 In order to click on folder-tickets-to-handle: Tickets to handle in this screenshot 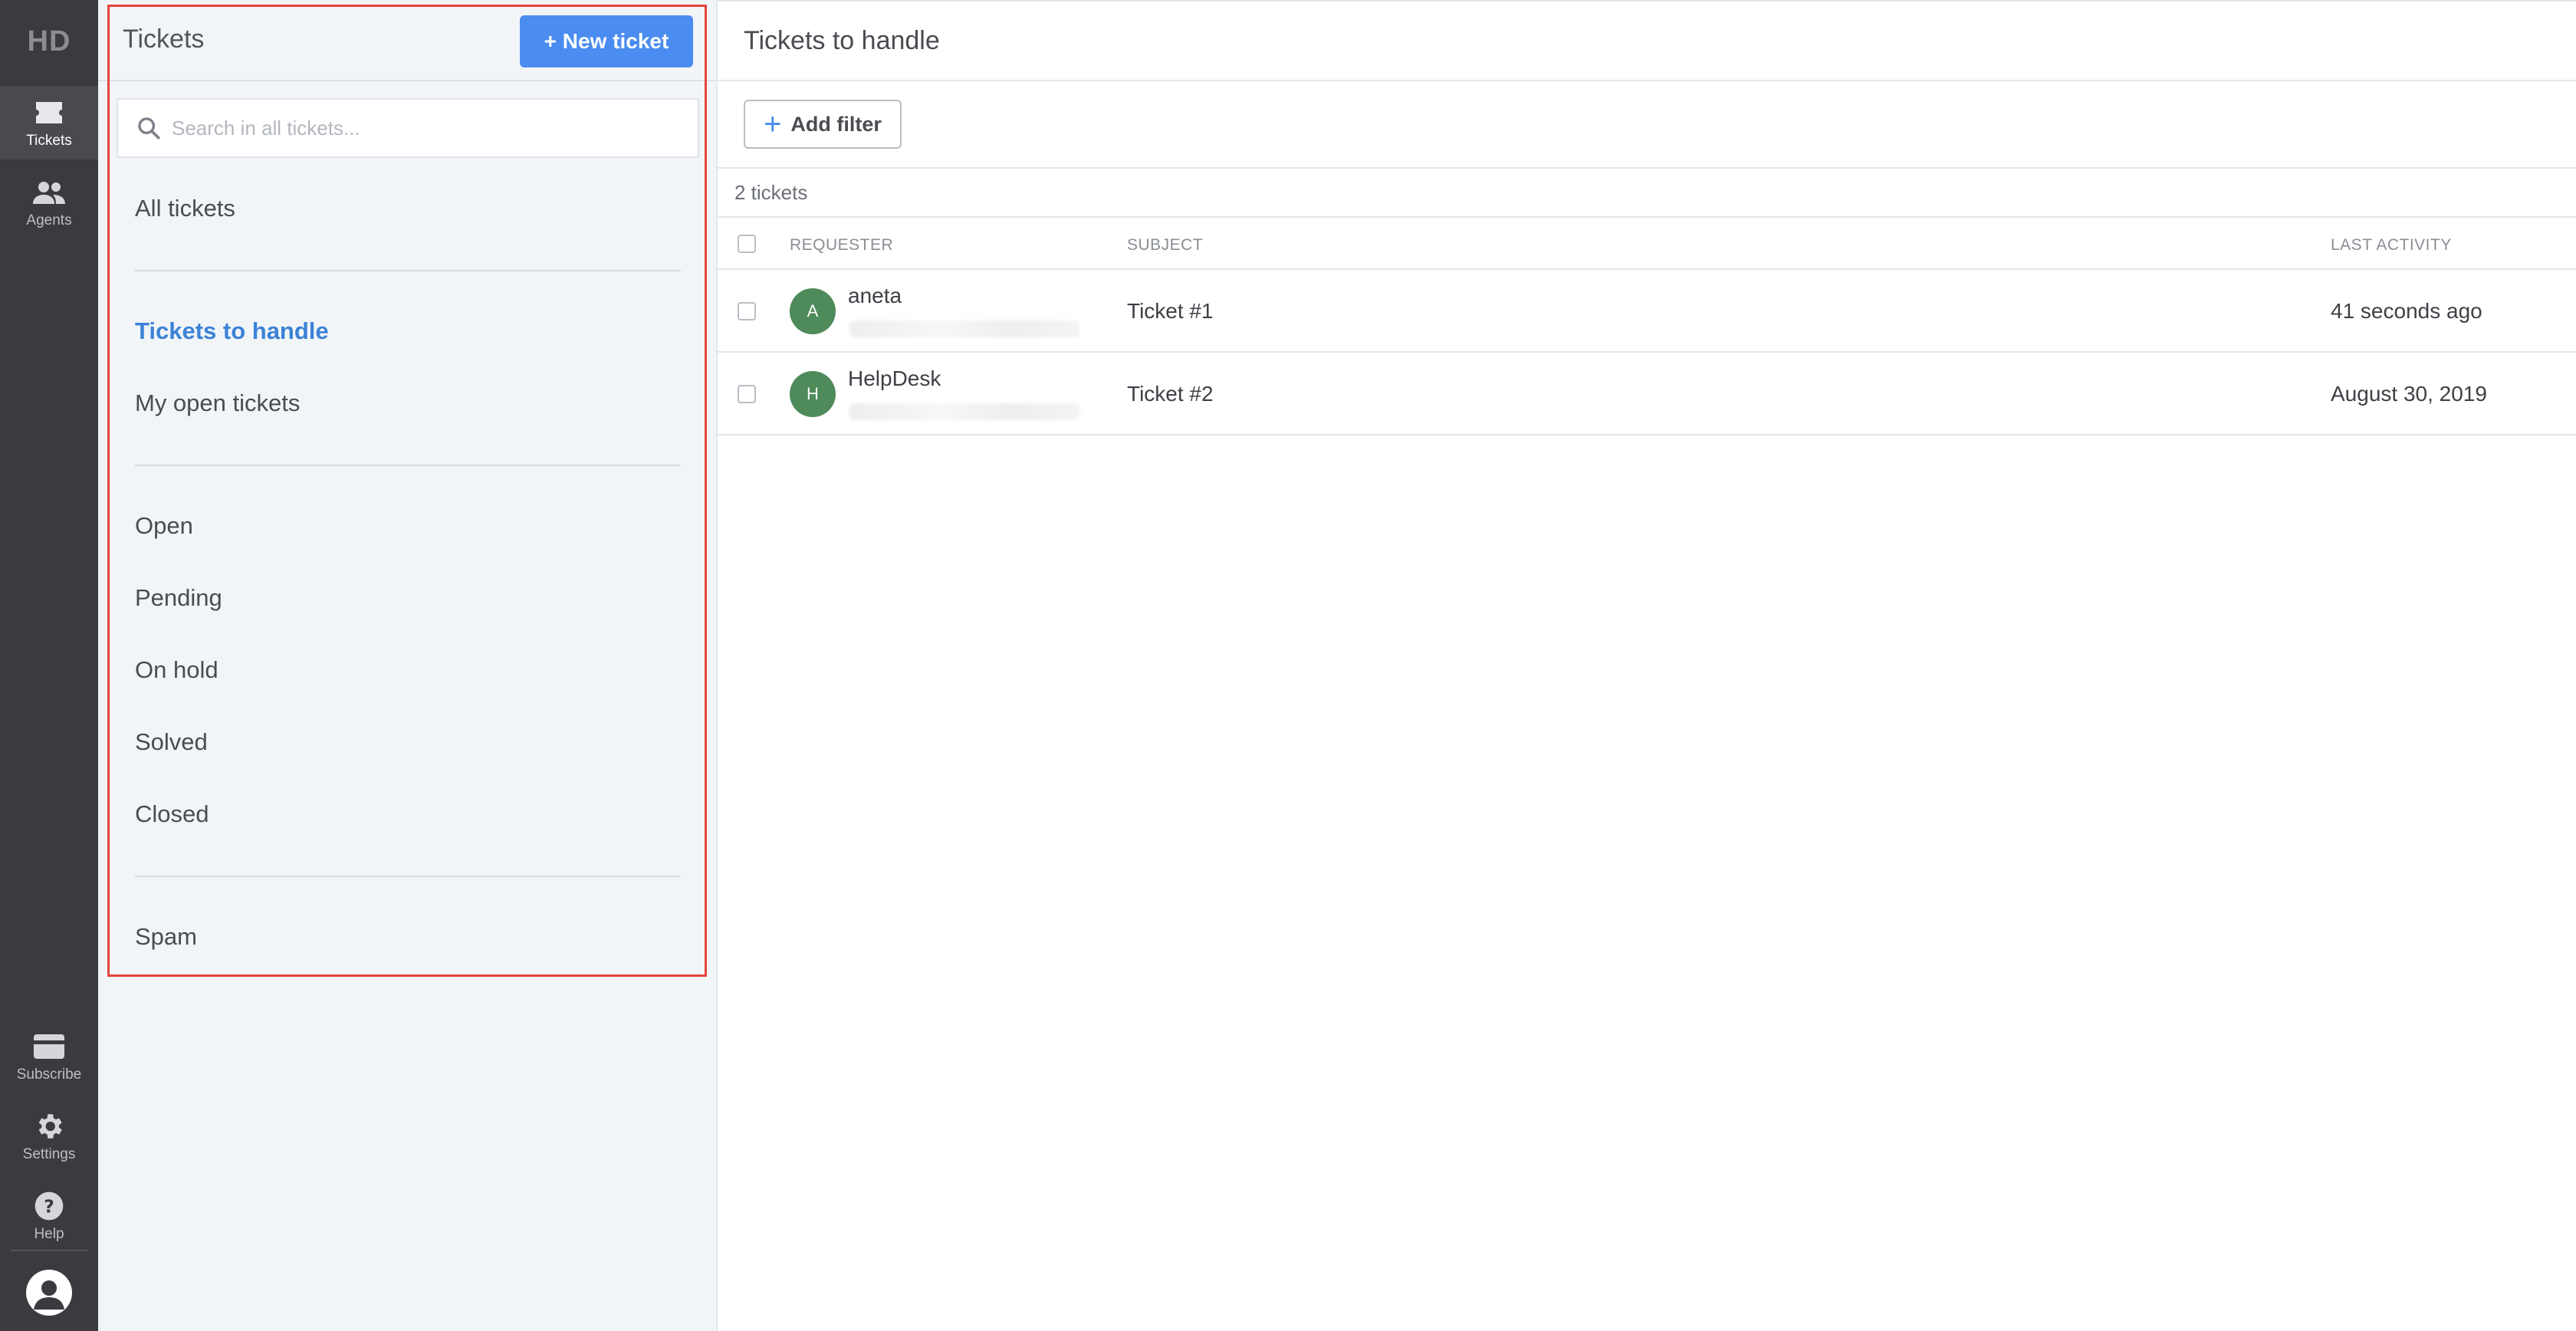, I will do `click(232, 331)`.